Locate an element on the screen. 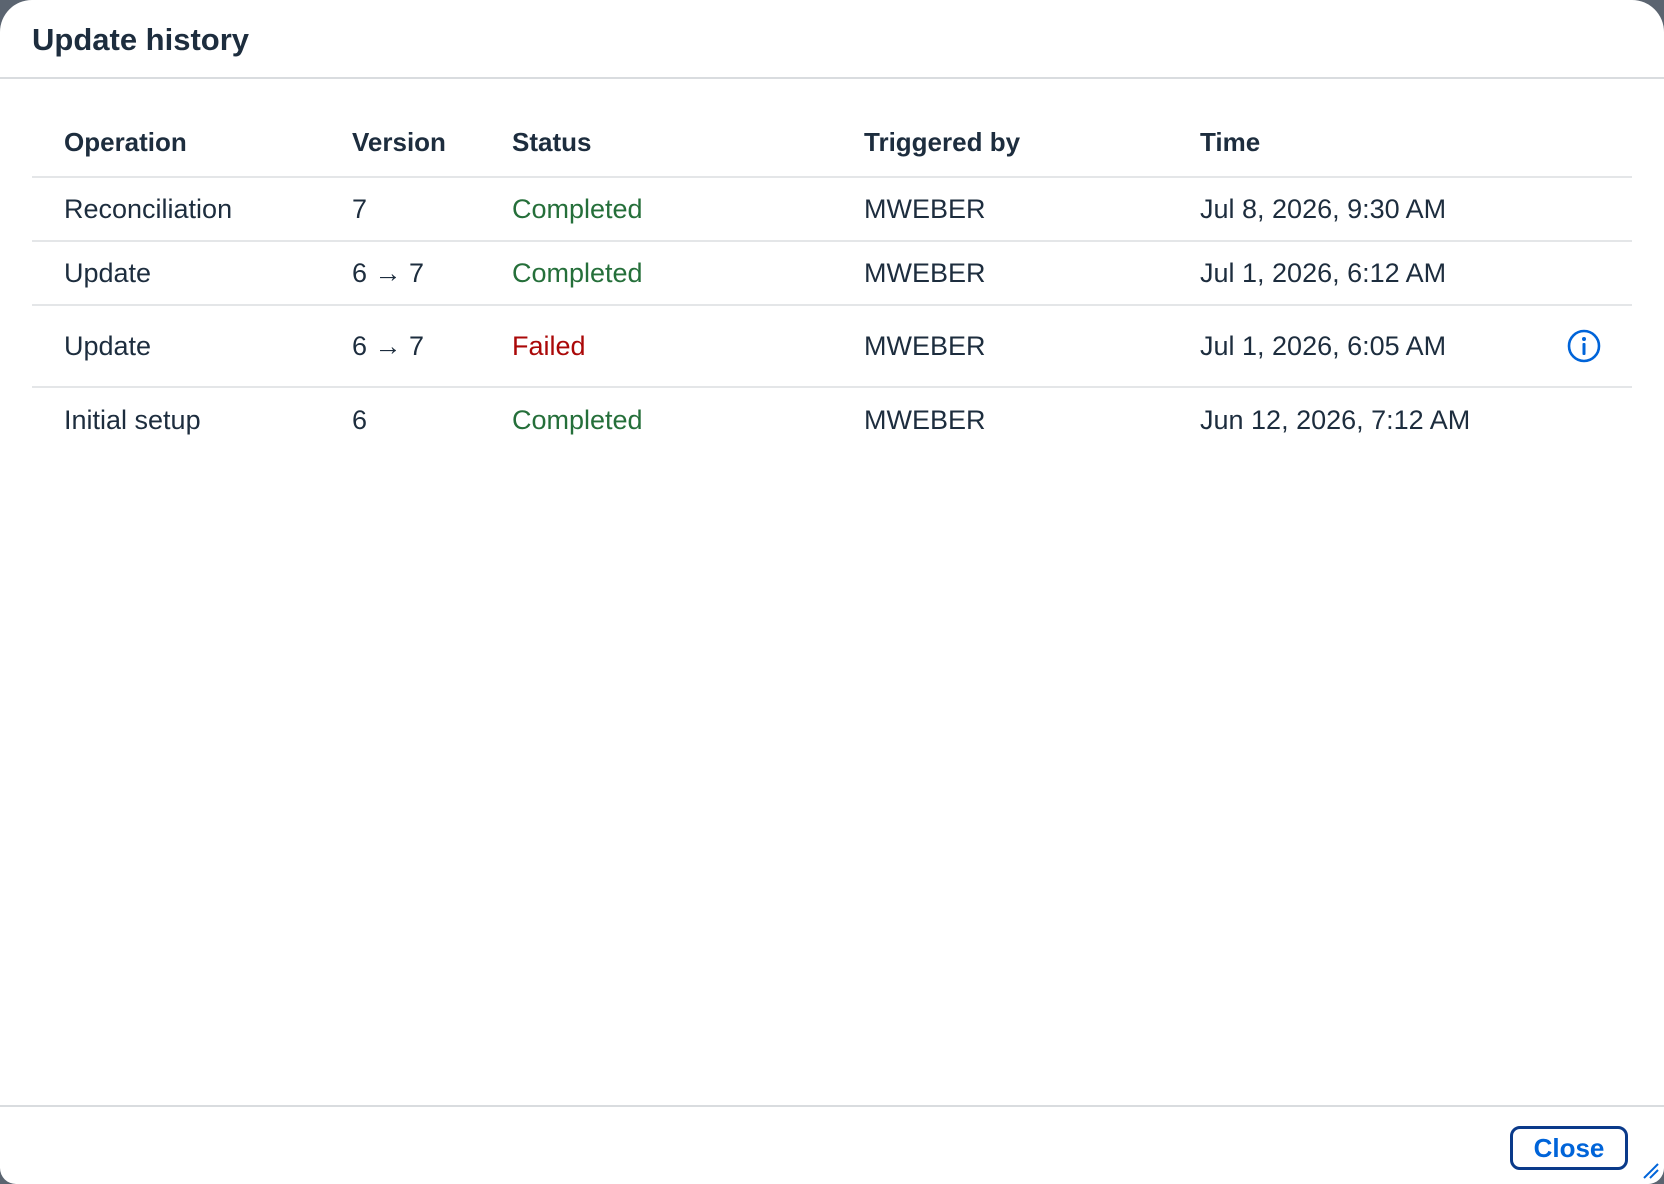  info-button is located at coordinates (1584, 346).